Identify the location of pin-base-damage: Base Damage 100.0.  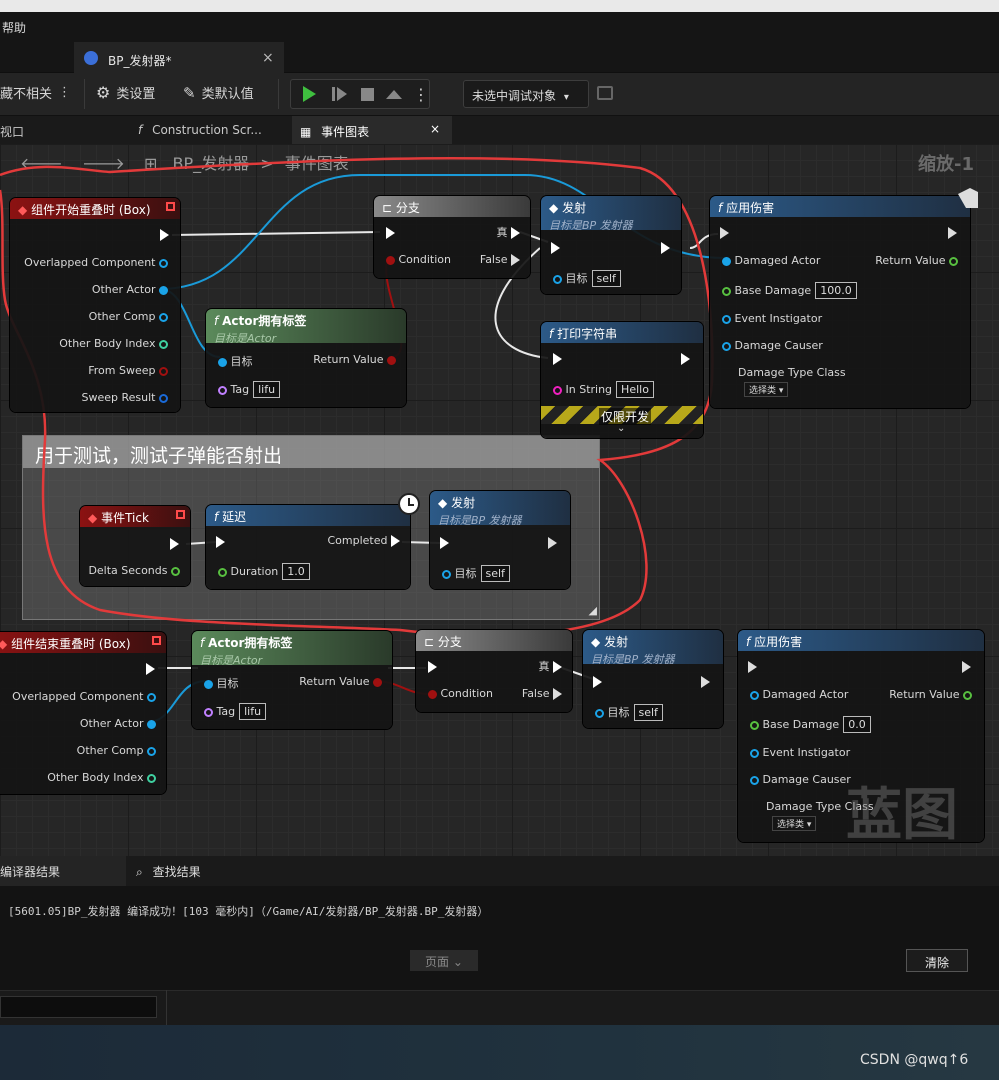
(789, 290).